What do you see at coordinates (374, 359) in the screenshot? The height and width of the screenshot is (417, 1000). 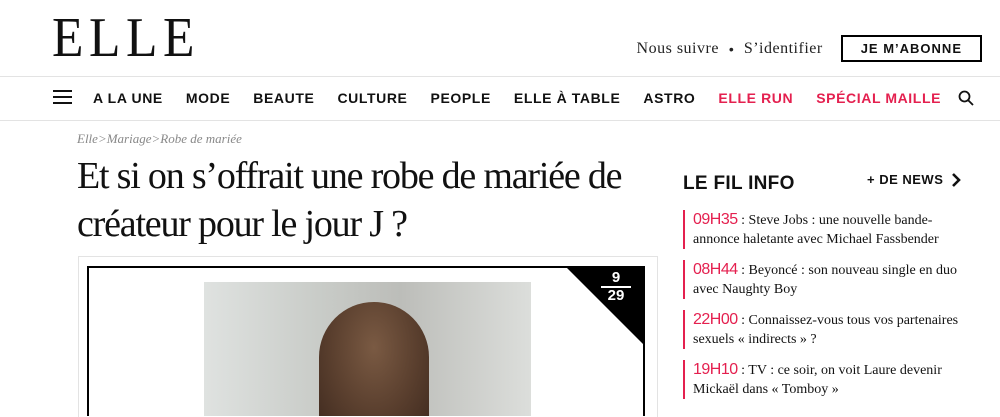 I see `photo-subject` at bounding box center [374, 359].